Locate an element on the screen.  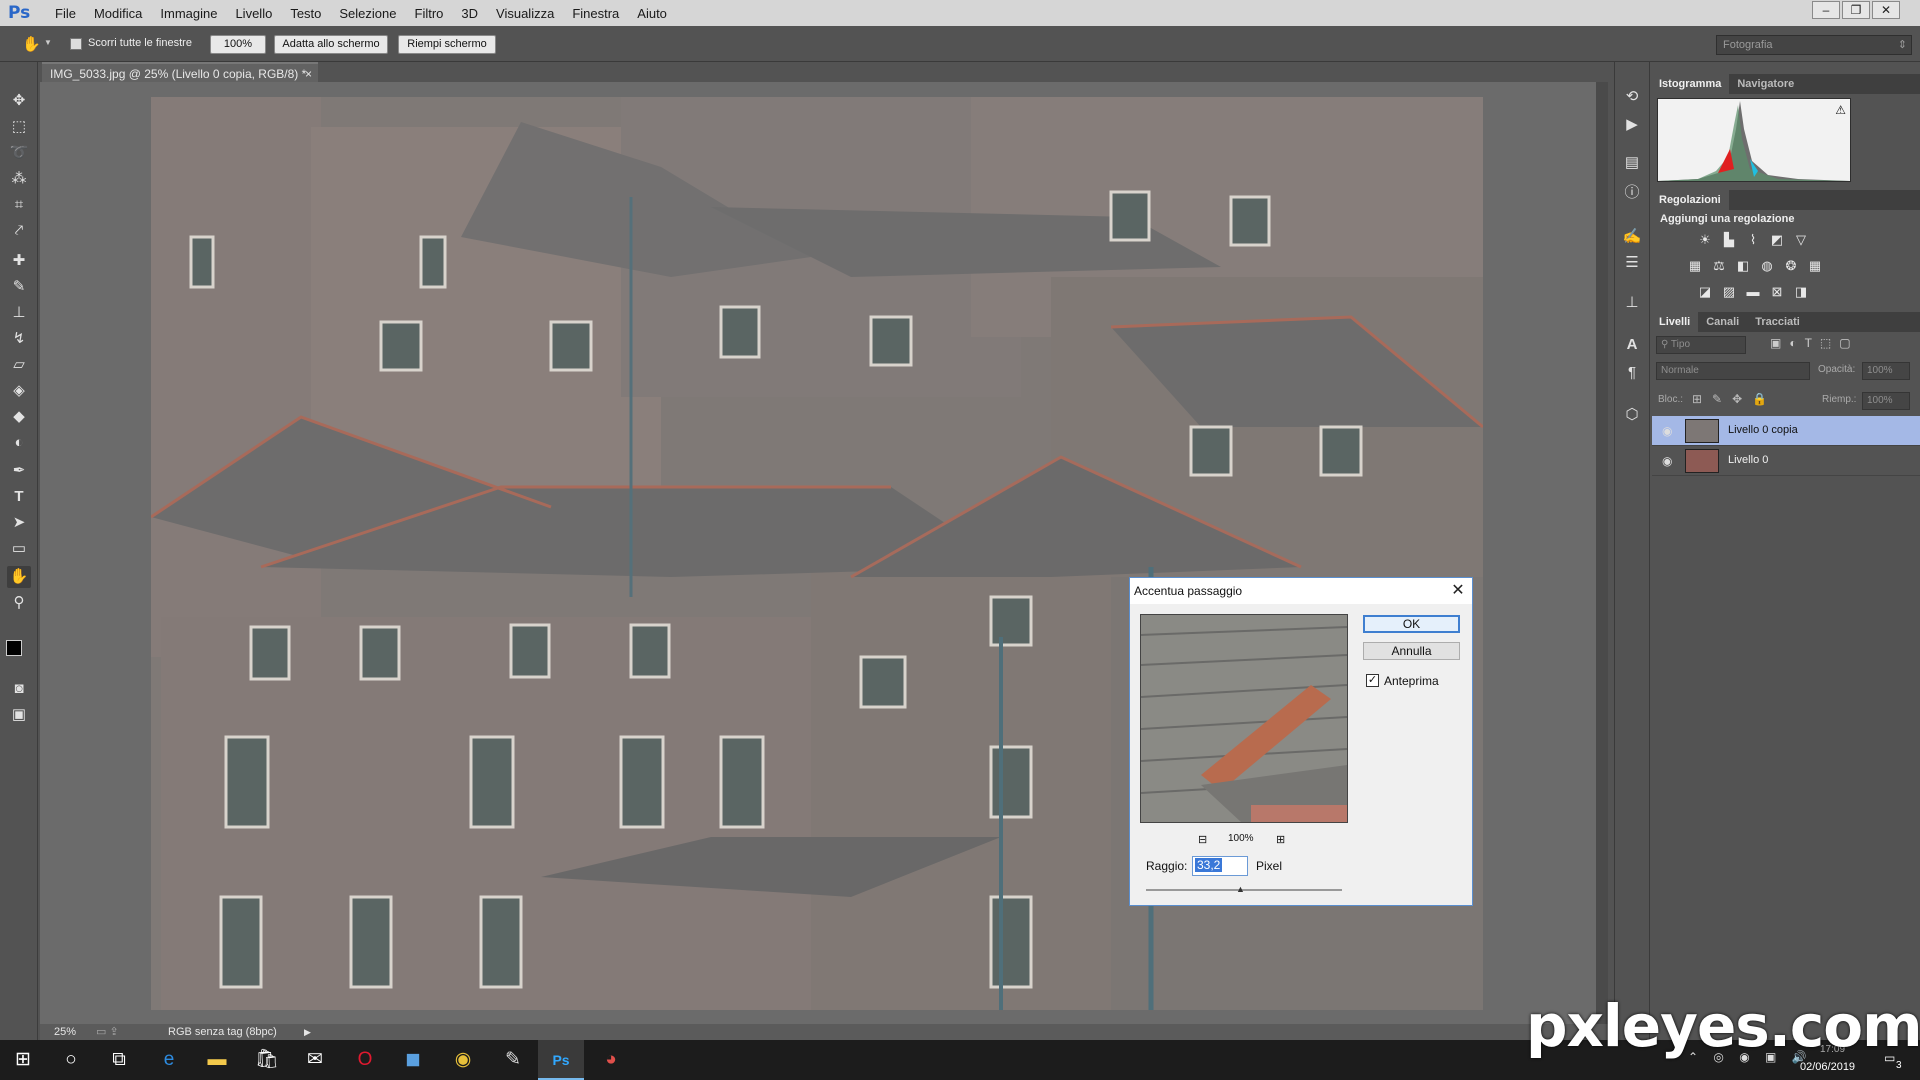
path-selection-tool-icon: ➤ is located at coordinates (19, 523).